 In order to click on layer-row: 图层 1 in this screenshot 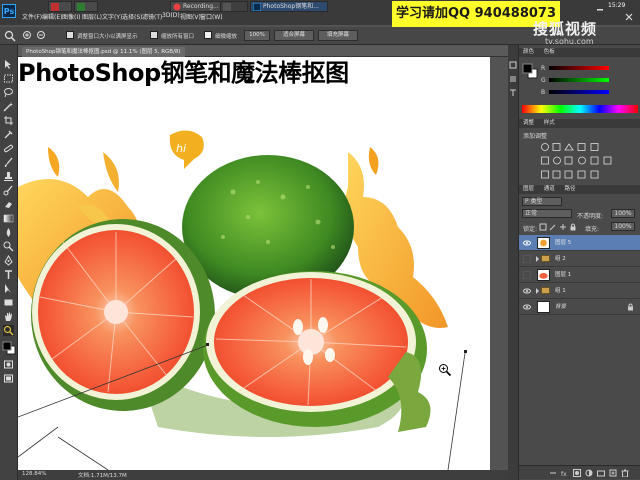, I will do `click(579, 275)`.